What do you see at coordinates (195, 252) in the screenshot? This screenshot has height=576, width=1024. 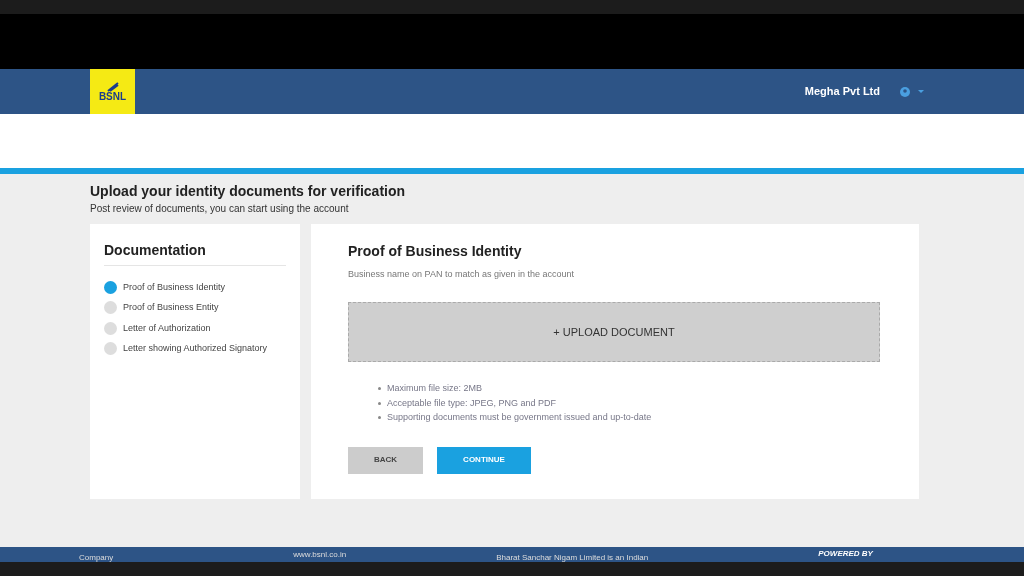 I see `sidebar-title: Documentation` at bounding box center [195, 252].